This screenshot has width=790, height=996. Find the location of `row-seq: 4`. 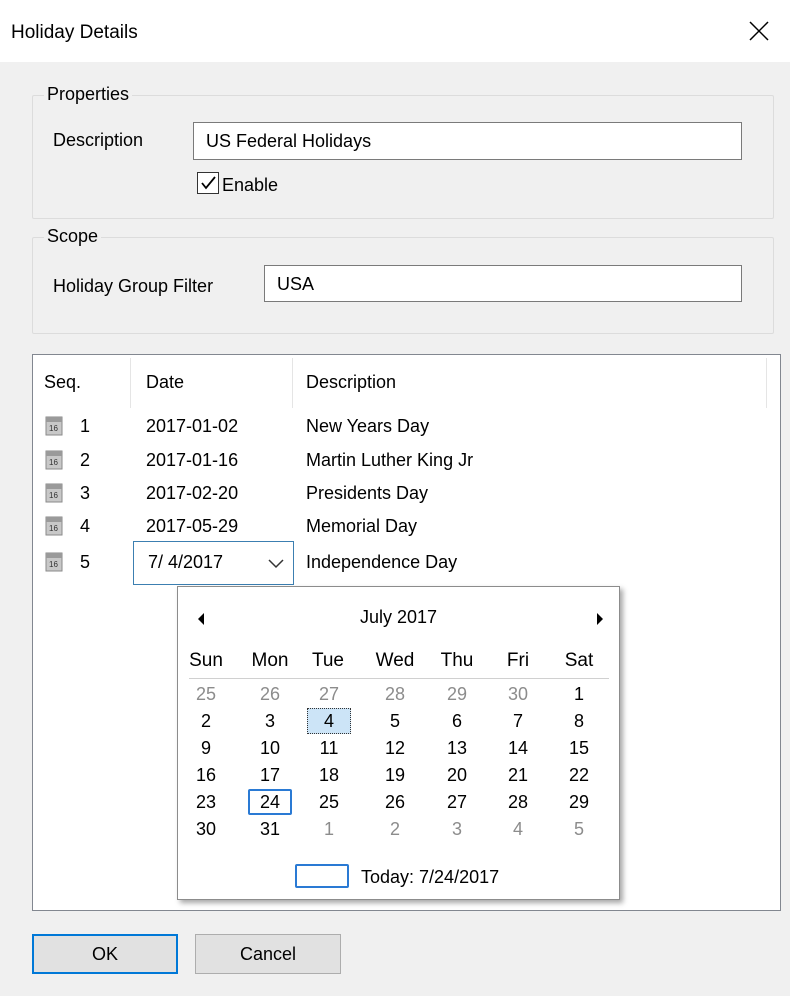

row-seq: 4 is located at coordinates (85, 526).